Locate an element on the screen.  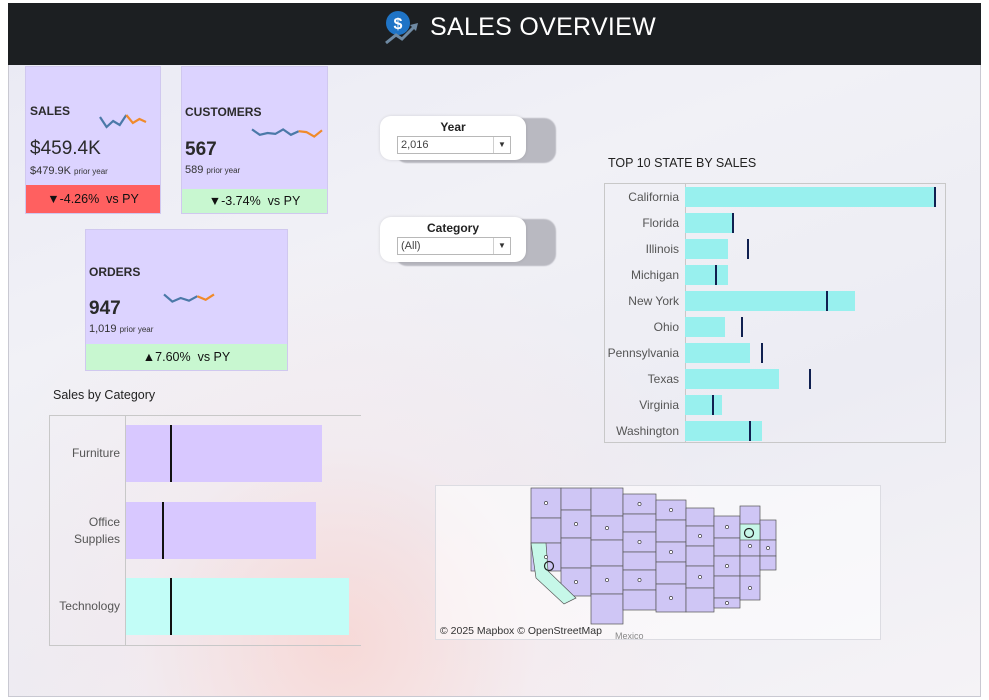
filter-title: Category is located at coordinates (452, 228).